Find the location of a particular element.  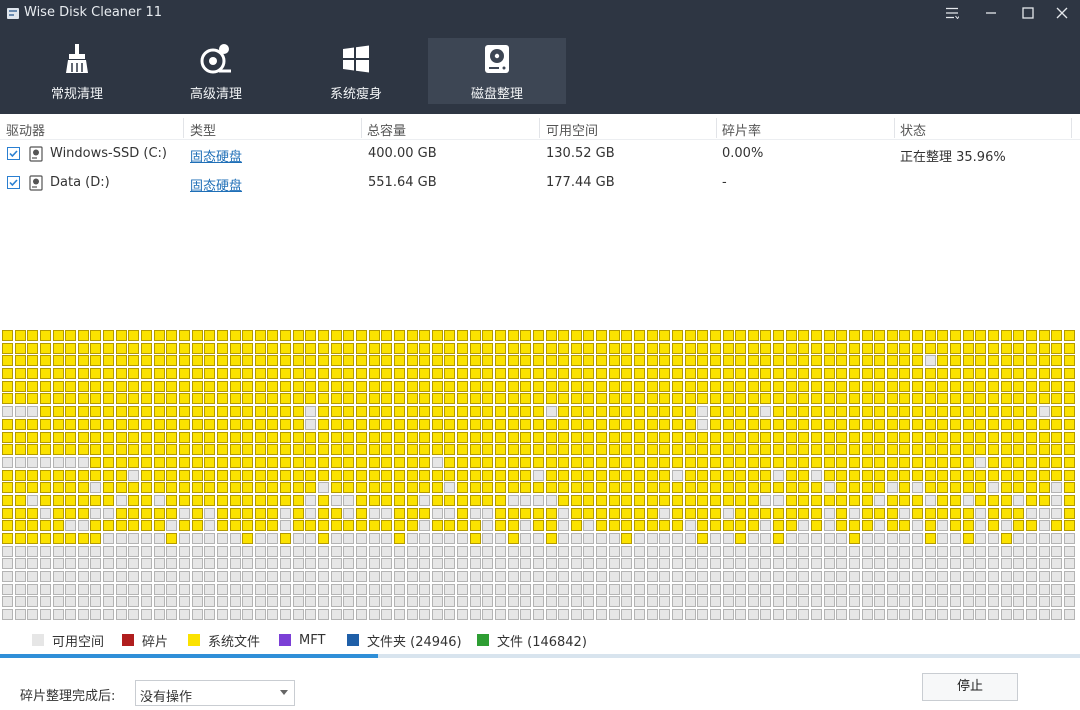

tab-regular-clean: 常规清理 is located at coordinates (77, 71).